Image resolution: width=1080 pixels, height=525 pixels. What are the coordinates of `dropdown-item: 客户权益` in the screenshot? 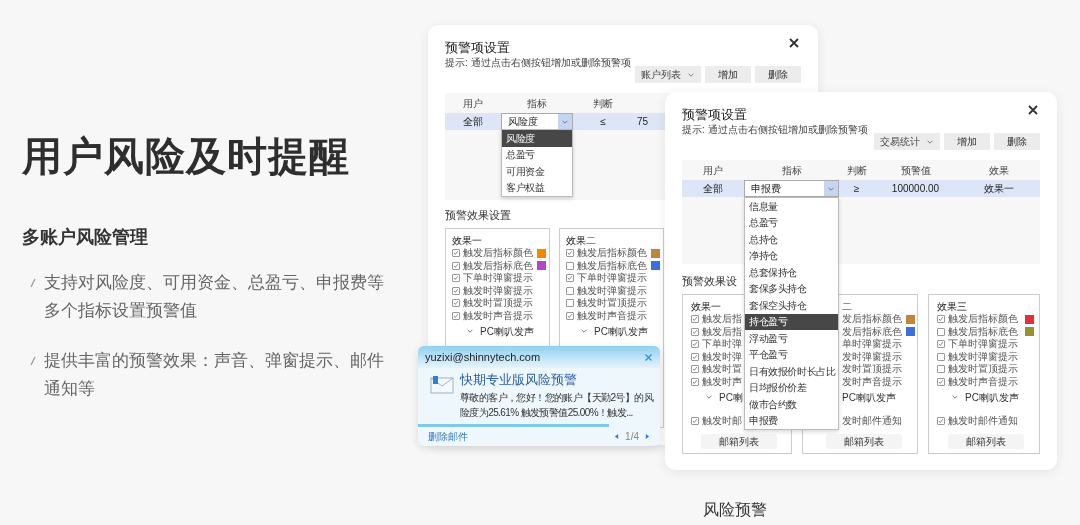 It's located at (537, 187).